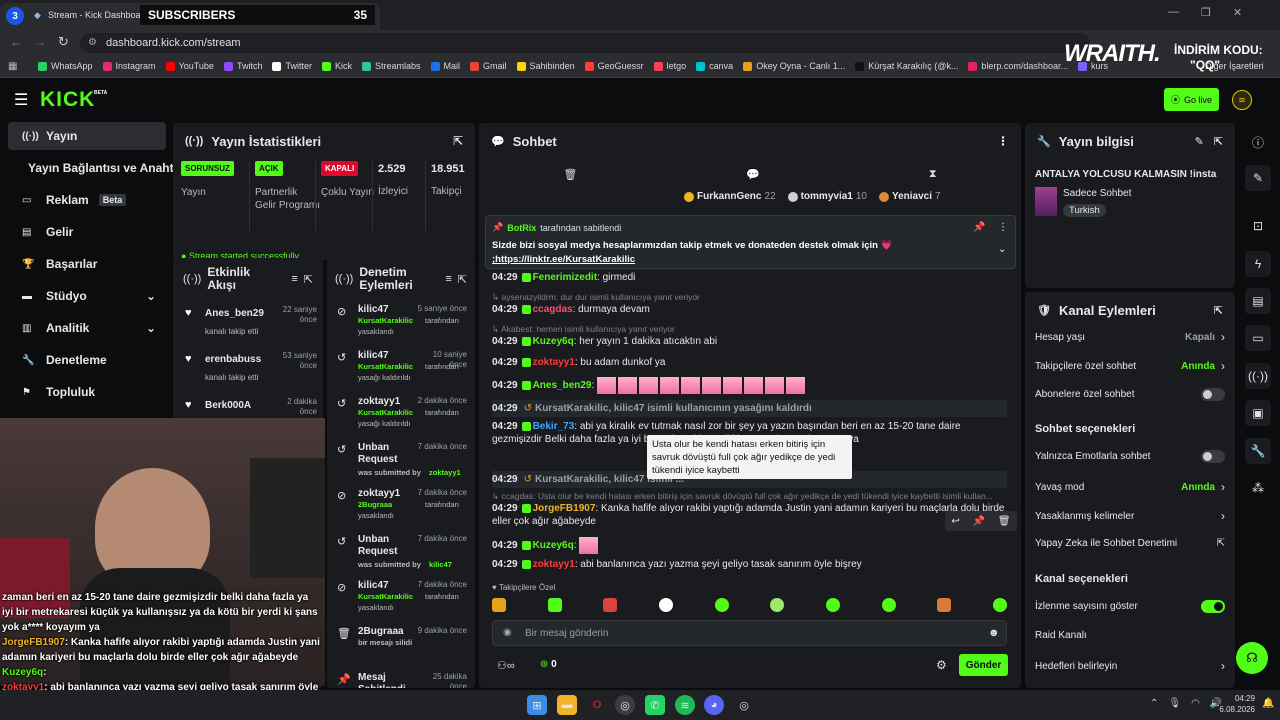 The width and height of the screenshot is (1280, 720). Describe the element at coordinates (292, 66) in the screenshot. I see `bookmark-item: Twitter` at that location.